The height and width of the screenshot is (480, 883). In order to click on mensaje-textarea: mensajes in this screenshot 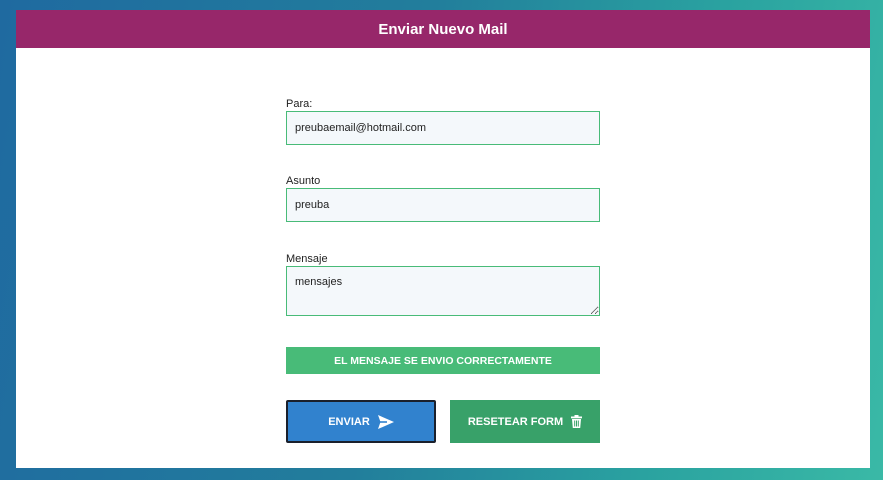, I will do `click(443, 291)`.